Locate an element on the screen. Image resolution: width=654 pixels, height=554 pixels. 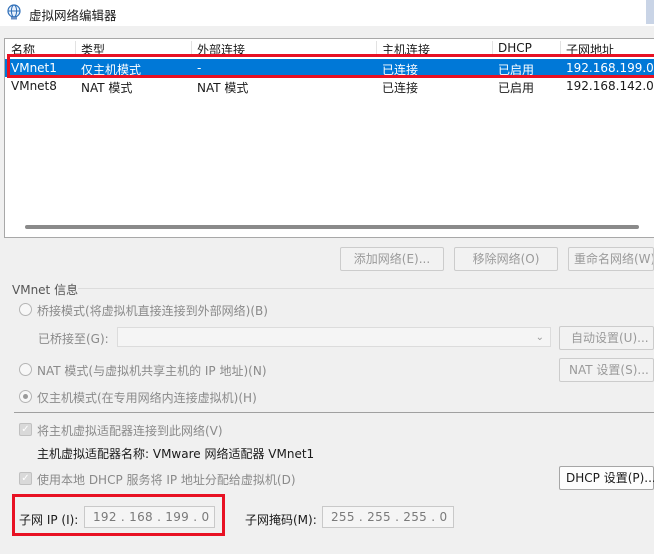
subnet-ip-label: 子网 IP (I): is located at coordinates (49, 520).